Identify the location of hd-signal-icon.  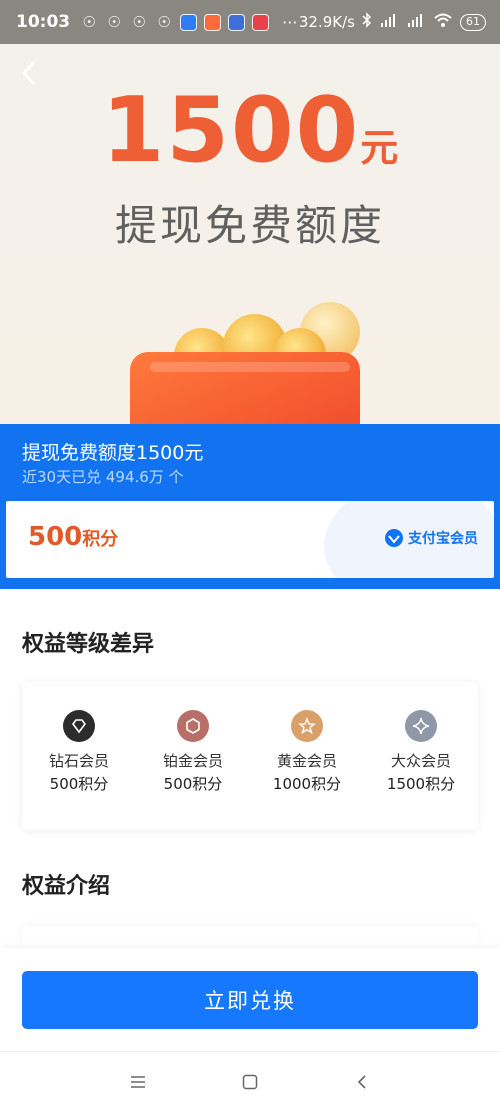
(389, 22).